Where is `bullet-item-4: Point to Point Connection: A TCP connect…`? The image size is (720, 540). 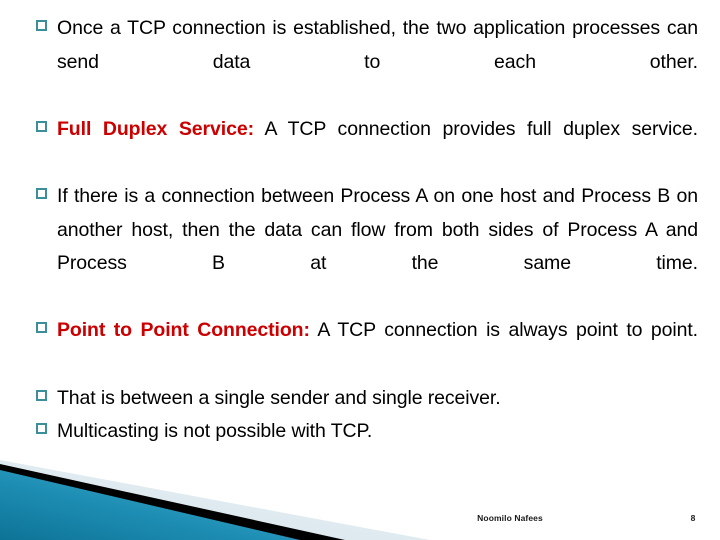 bullet-item-4: Point to Point Connection: A TCP connect… is located at coordinates (364, 347).